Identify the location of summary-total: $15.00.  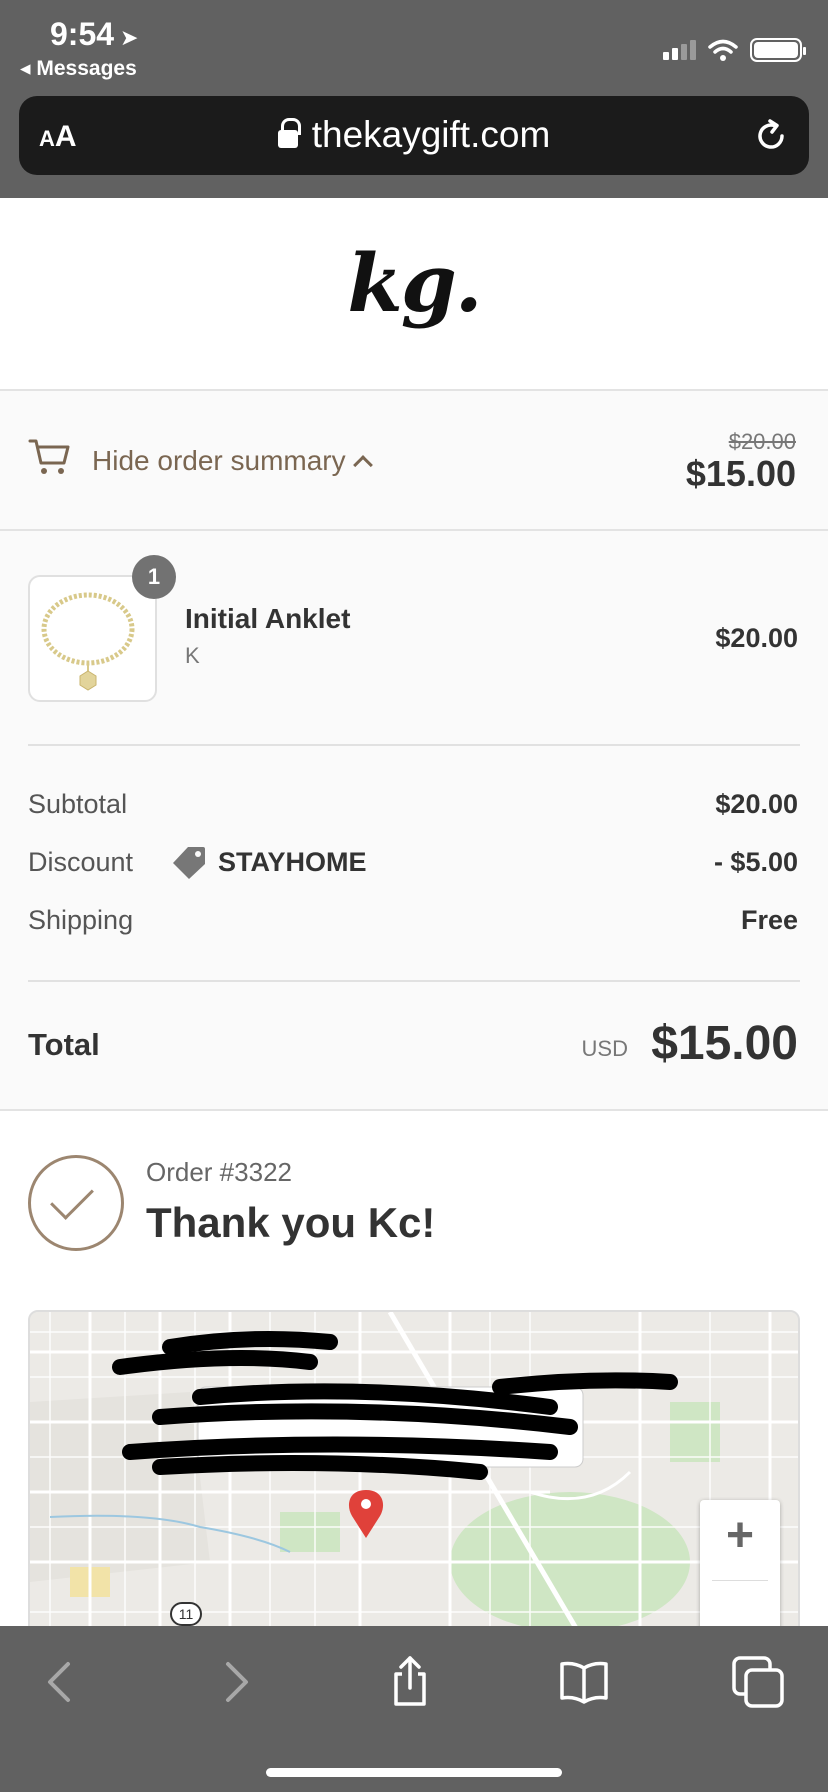
(740, 473).